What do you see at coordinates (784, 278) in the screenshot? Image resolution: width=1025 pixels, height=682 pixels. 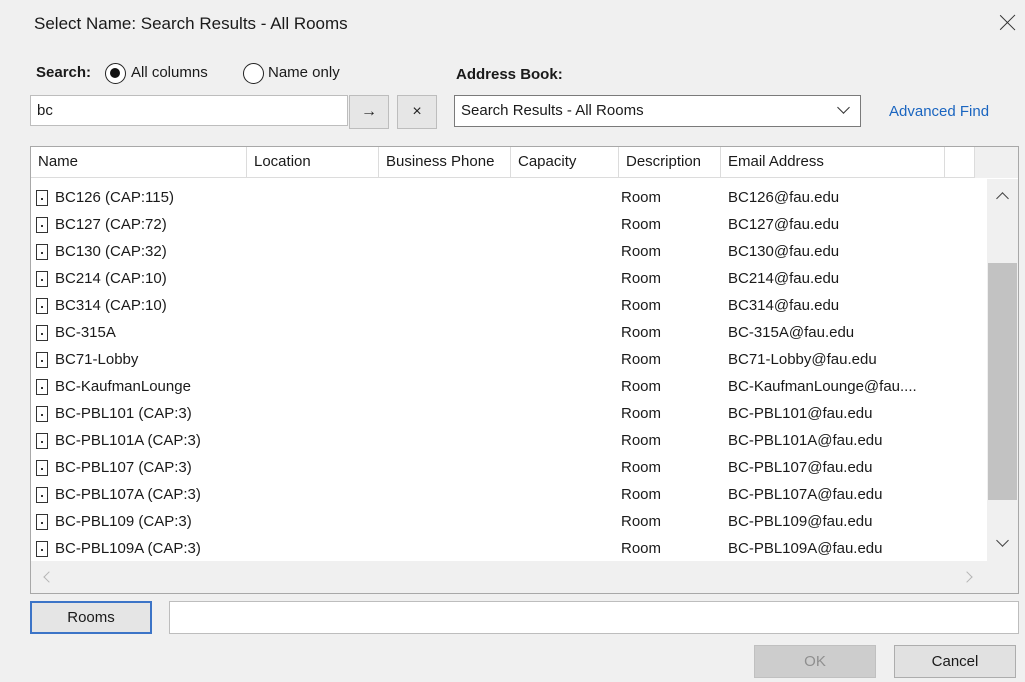 I see `email-cell: BC214@fau.edu` at bounding box center [784, 278].